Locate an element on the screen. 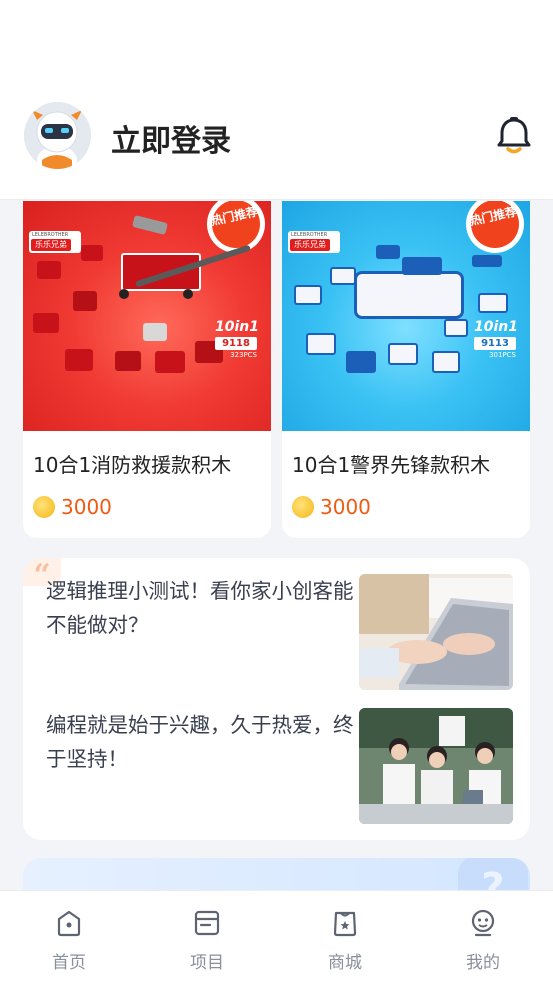  login-link: 立即登录 is located at coordinates (171, 138).